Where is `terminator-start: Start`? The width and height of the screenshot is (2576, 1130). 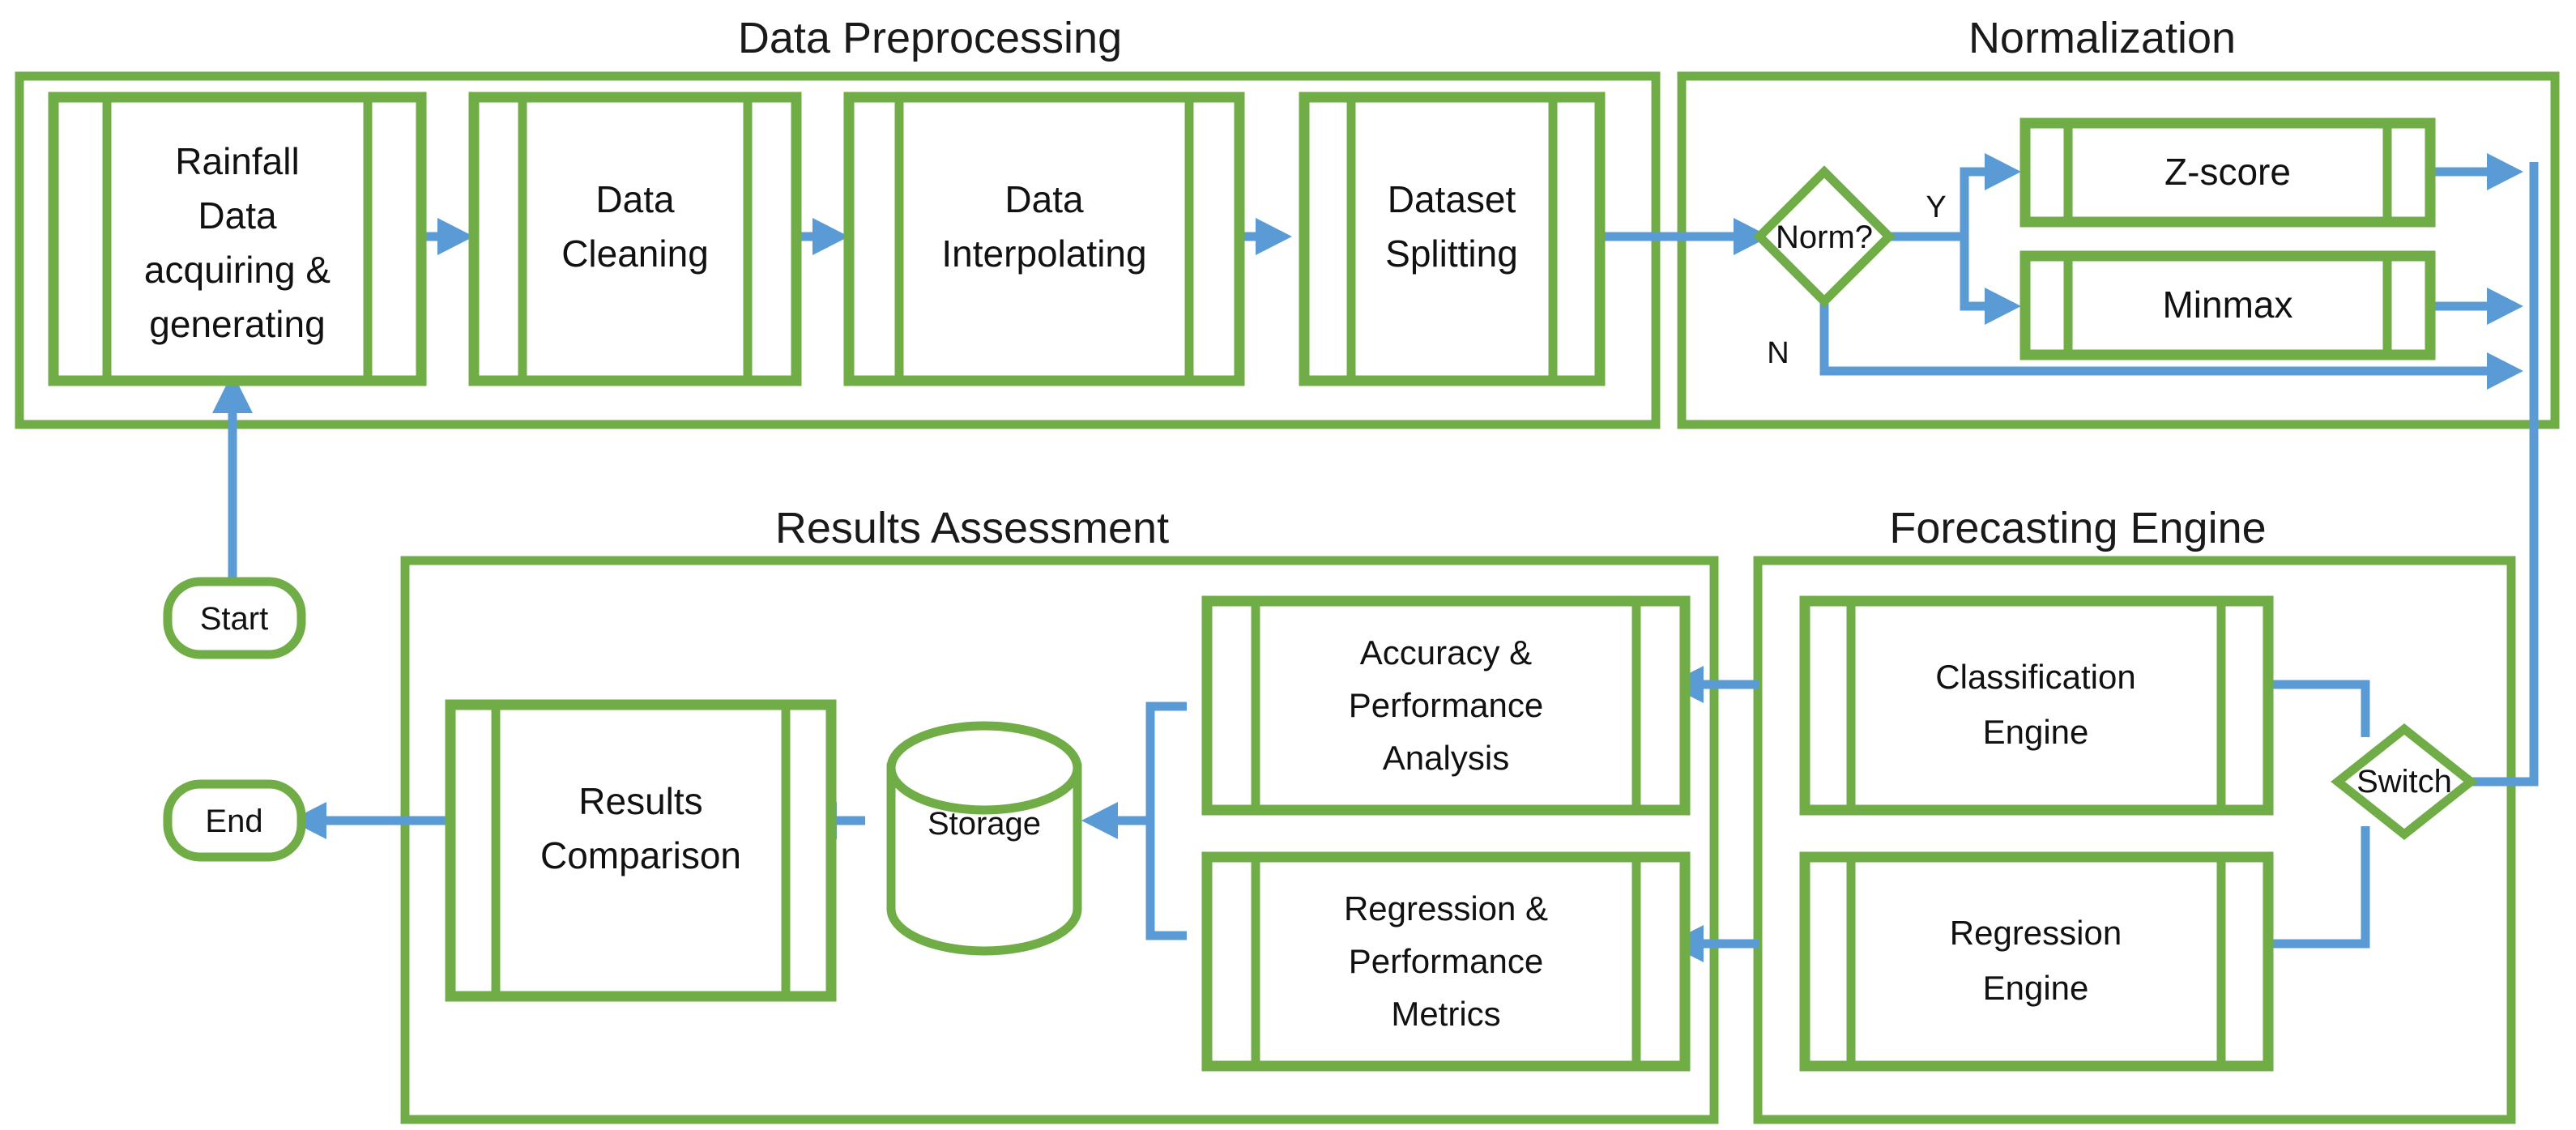
terminator-start: Start is located at coordinates (235, 618).